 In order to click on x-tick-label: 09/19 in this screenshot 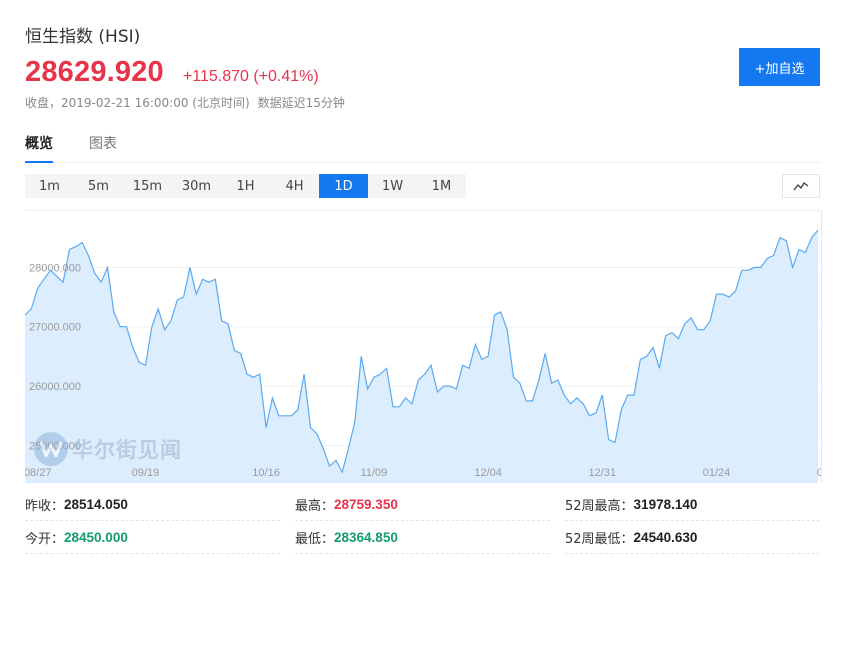, I will do `click(146, 473)`.